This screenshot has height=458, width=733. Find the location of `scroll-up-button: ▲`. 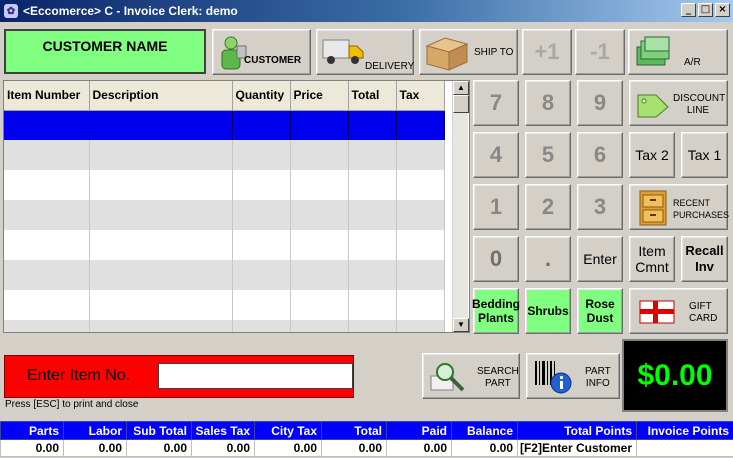

scroll-up-button: ▲ is located at coordinates (461, 88).